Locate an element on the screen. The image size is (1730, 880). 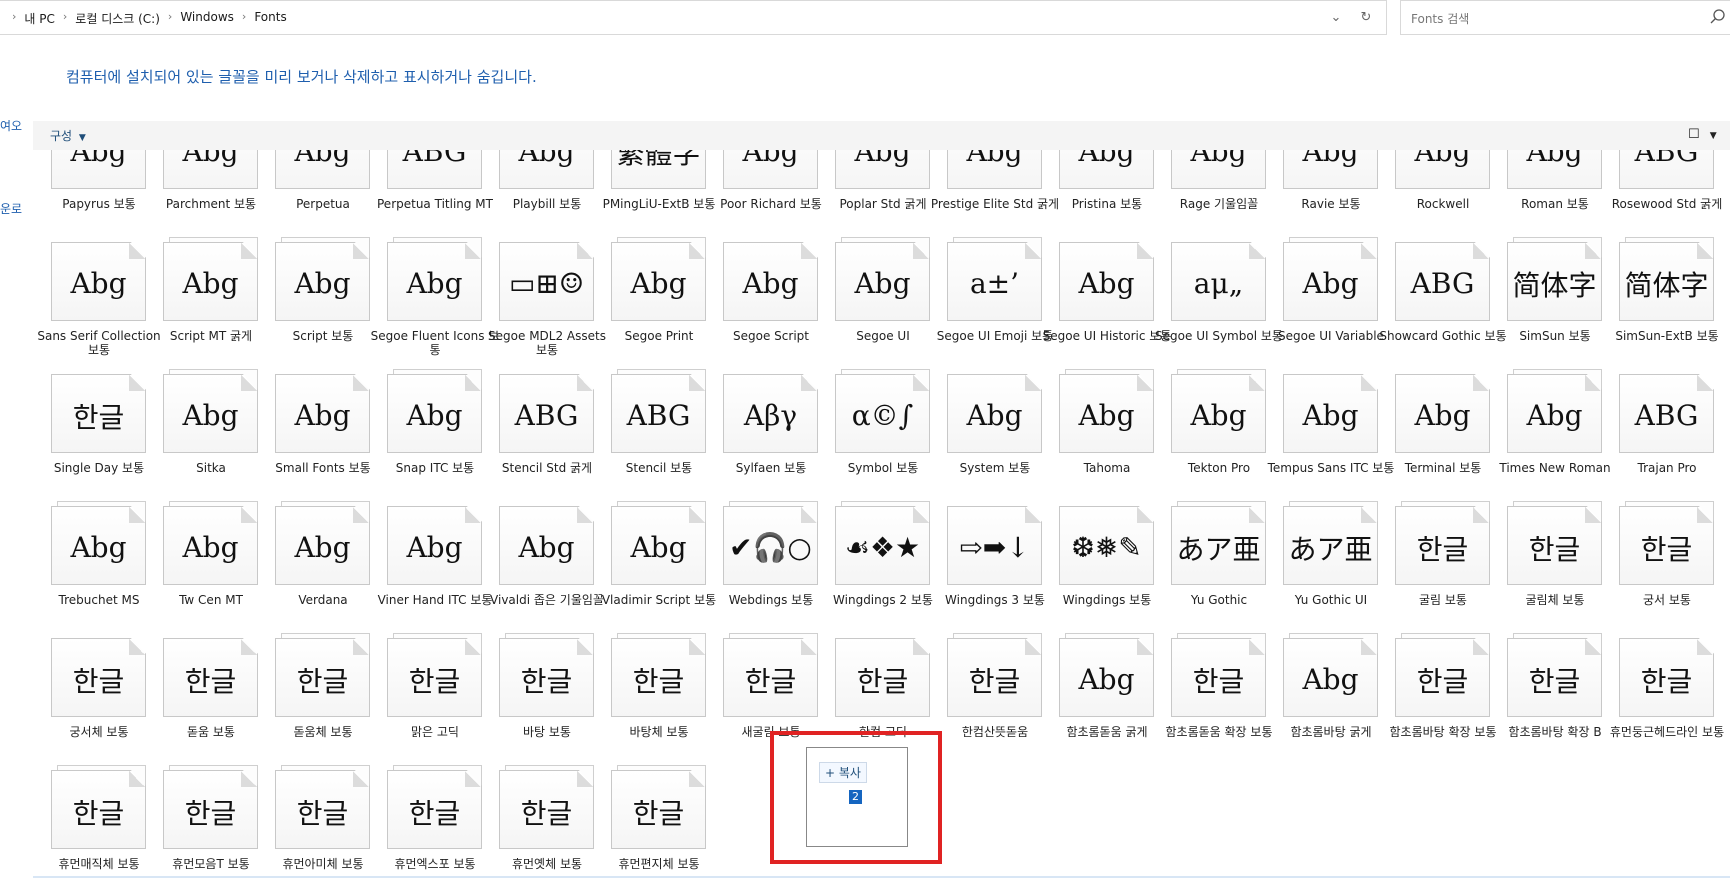
font-item: ▭⊞☺ Segoe MDL2 Assets 보통 is located at coordinates (543, 308).